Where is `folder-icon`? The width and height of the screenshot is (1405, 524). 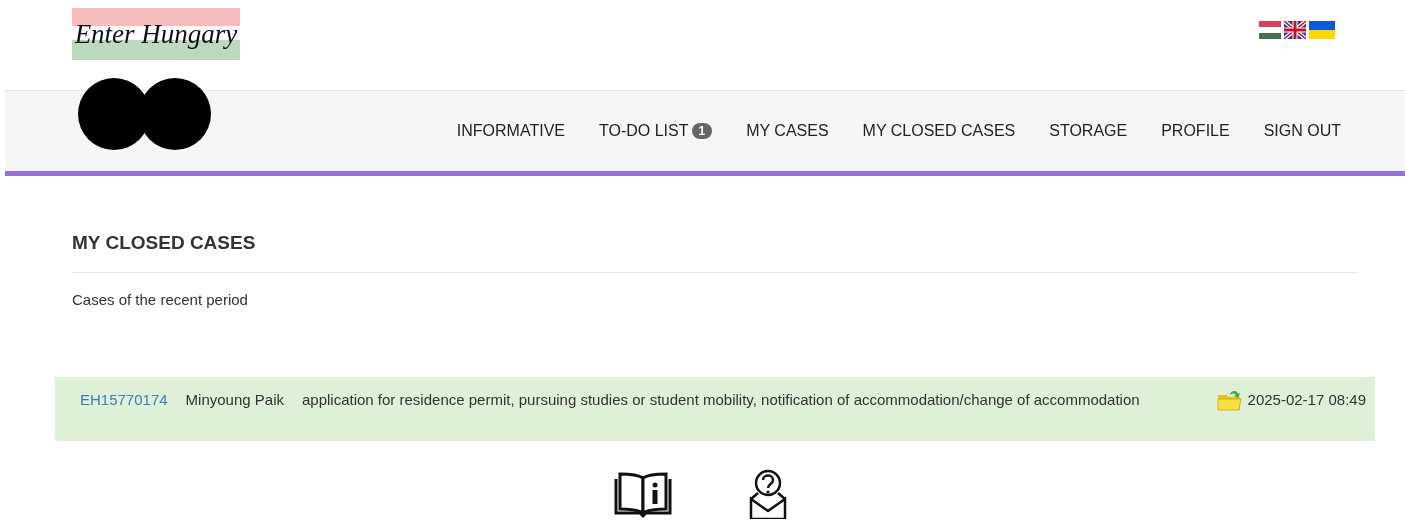
folder-icon is located at coordinates (1229, 399).